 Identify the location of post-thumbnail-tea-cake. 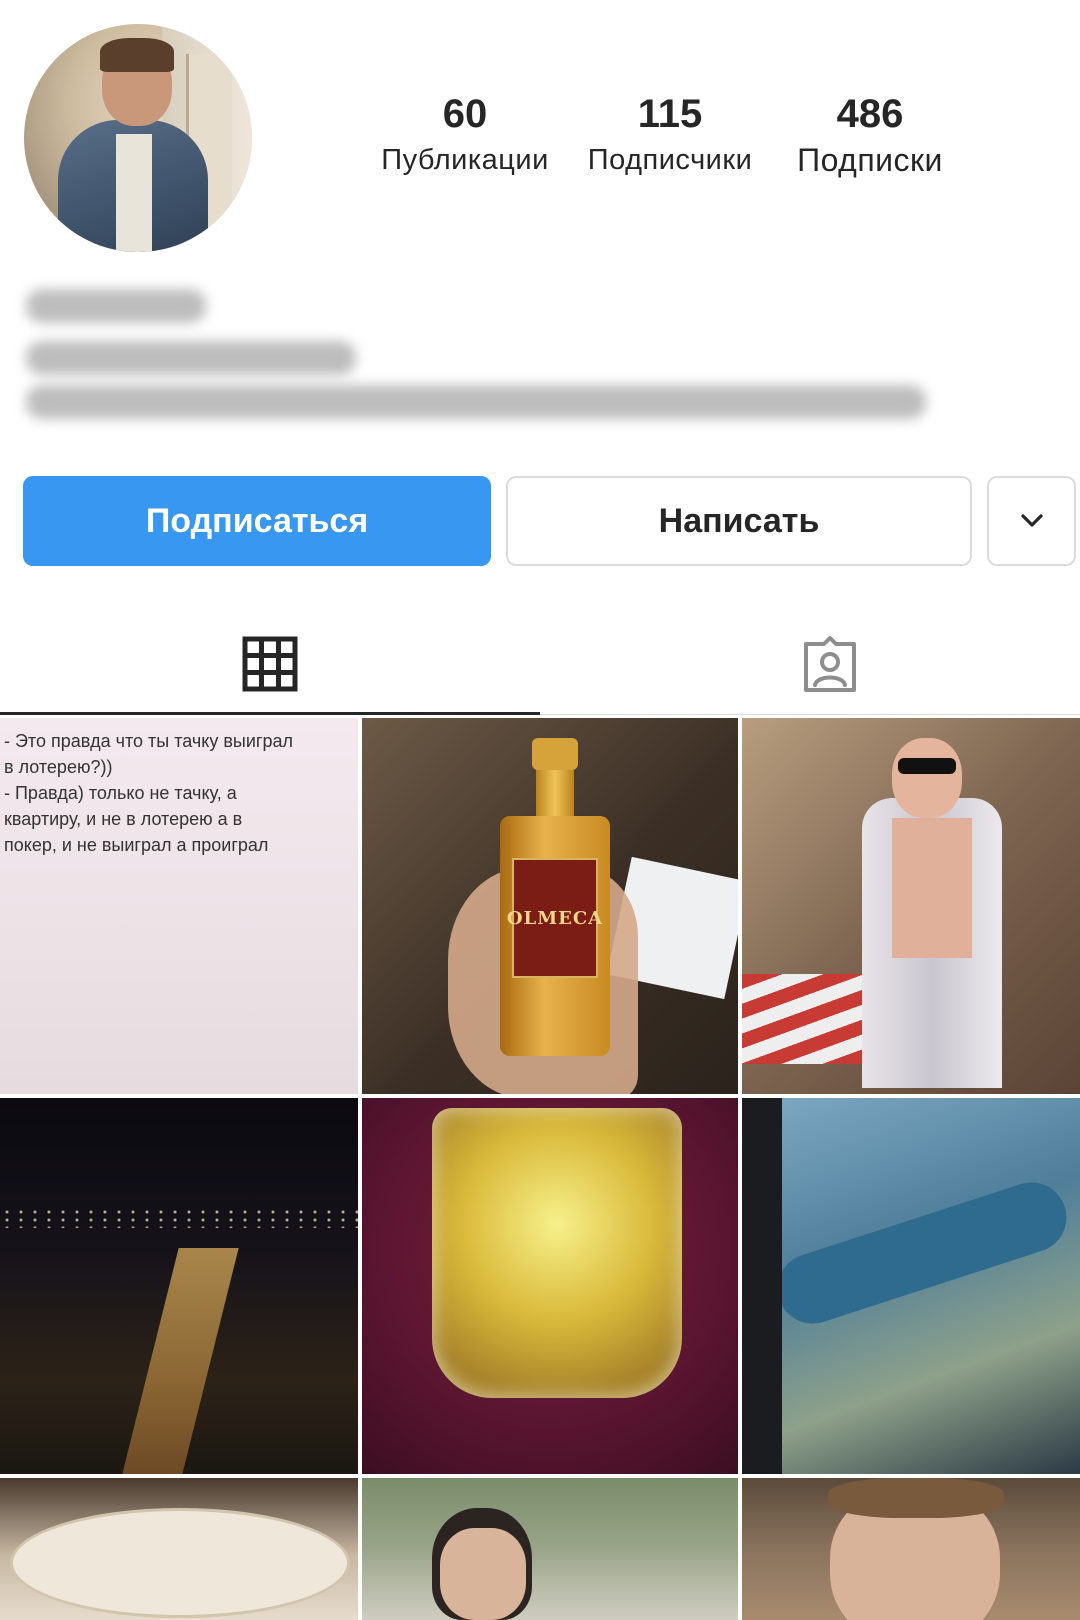
(179, 1549).